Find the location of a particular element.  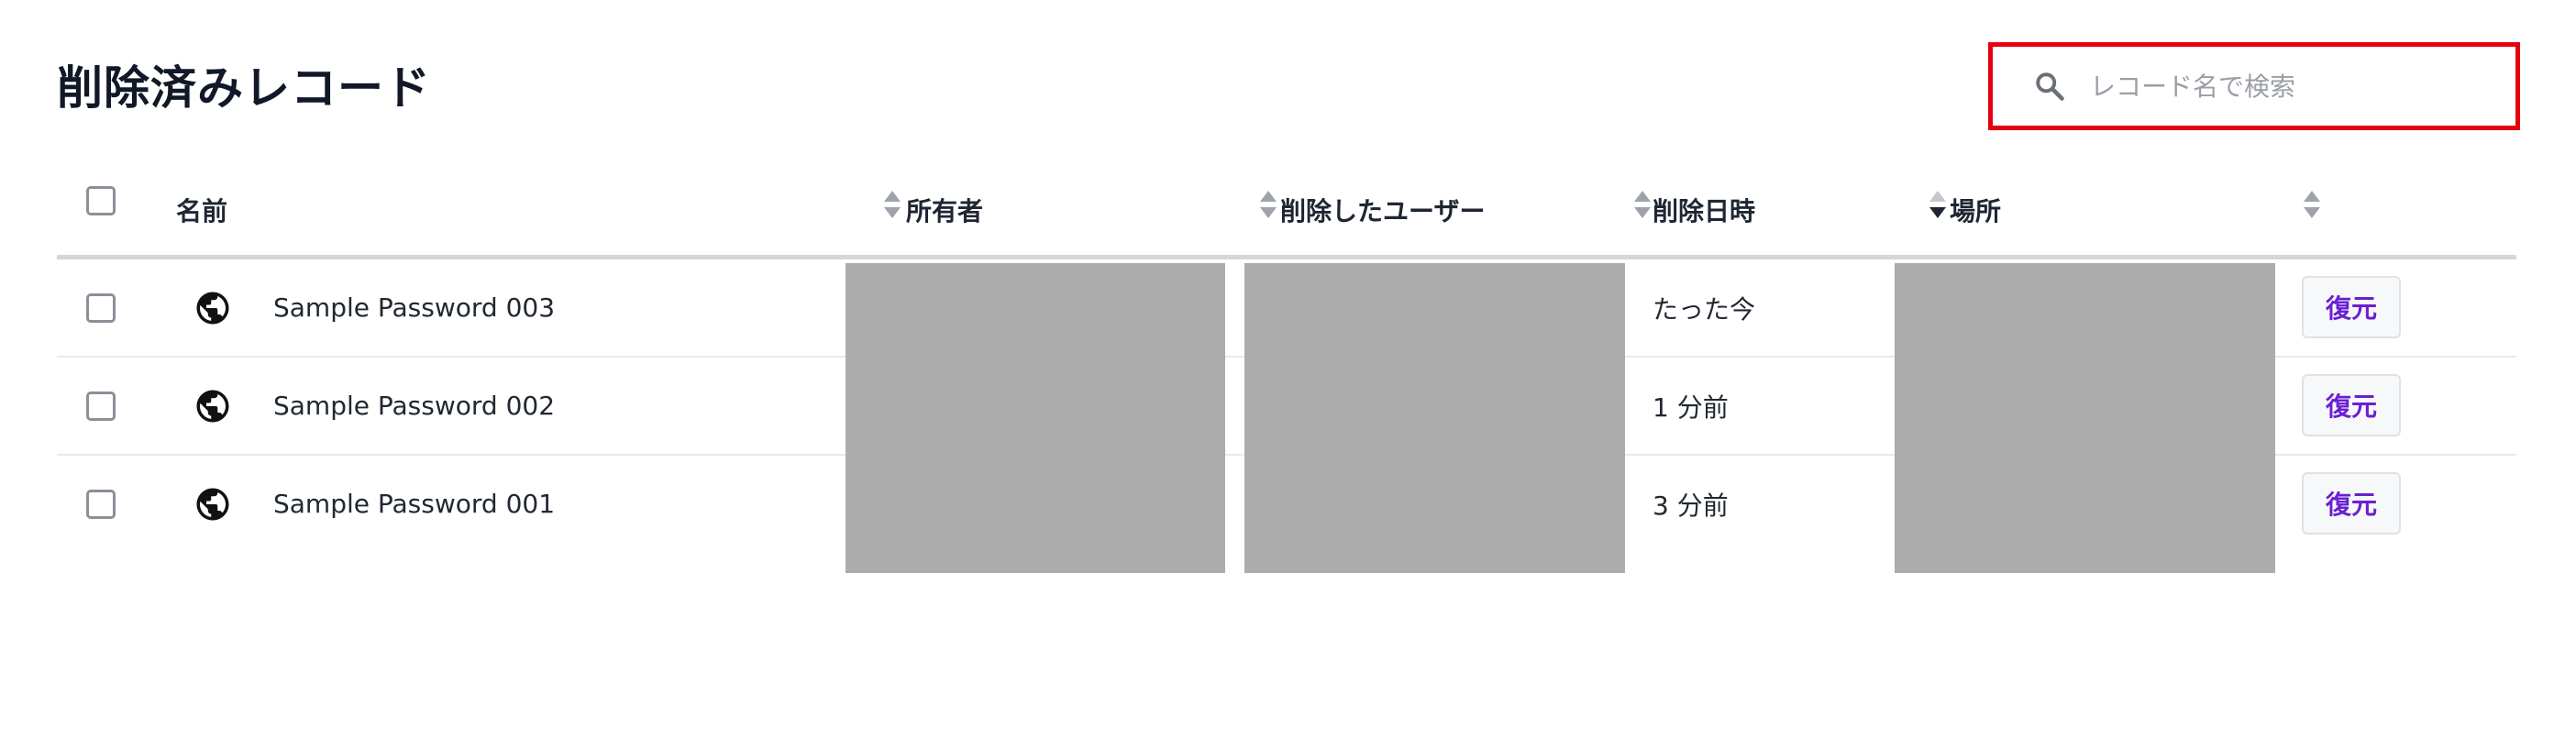

redacted-deleted-by-column is located at coordinates (1434, 418).